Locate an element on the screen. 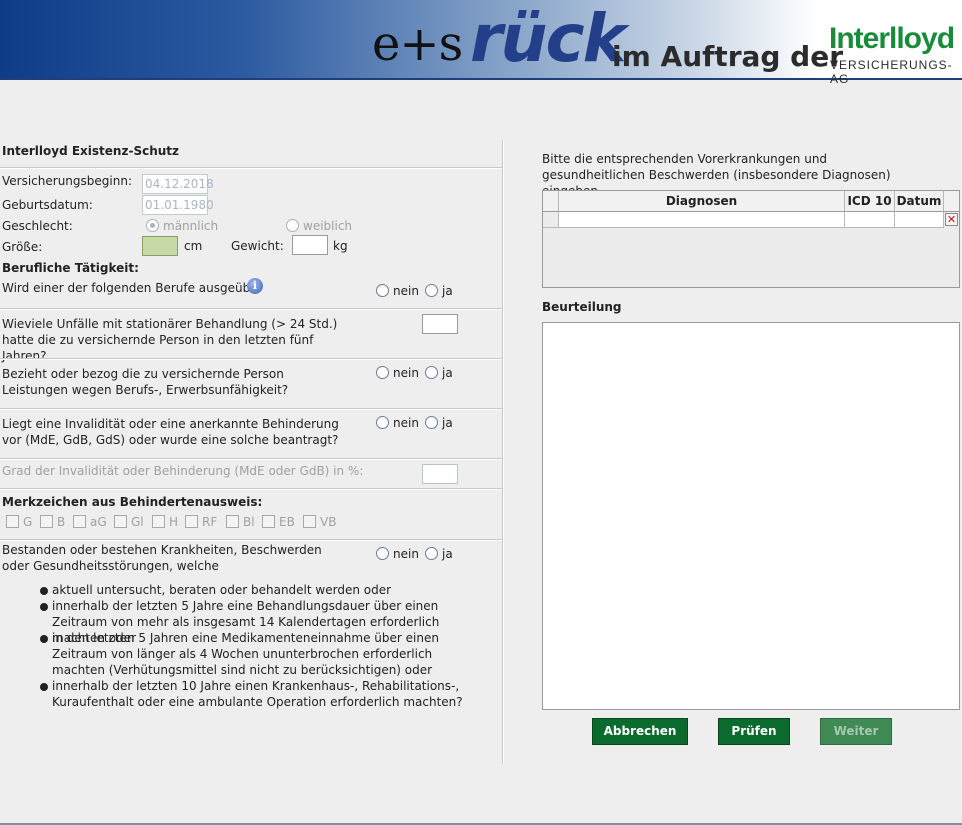 The width and height of the screenshot is (962, 825). leistungen-nein-radio is located at coordinates (382, 372).